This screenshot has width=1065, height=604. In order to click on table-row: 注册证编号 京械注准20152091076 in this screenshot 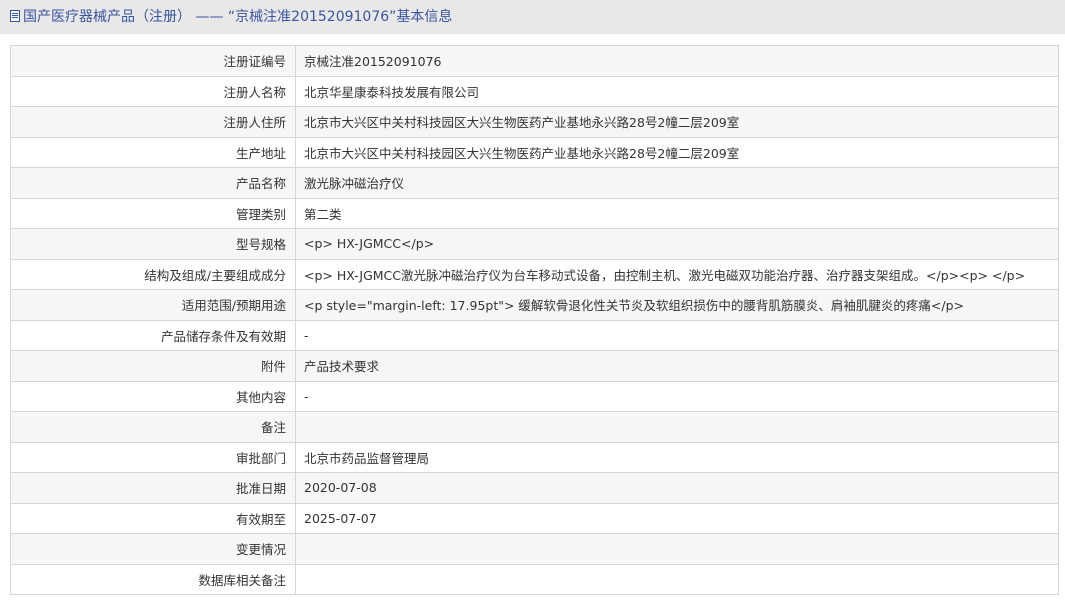, I will do `click(534, 61)`.